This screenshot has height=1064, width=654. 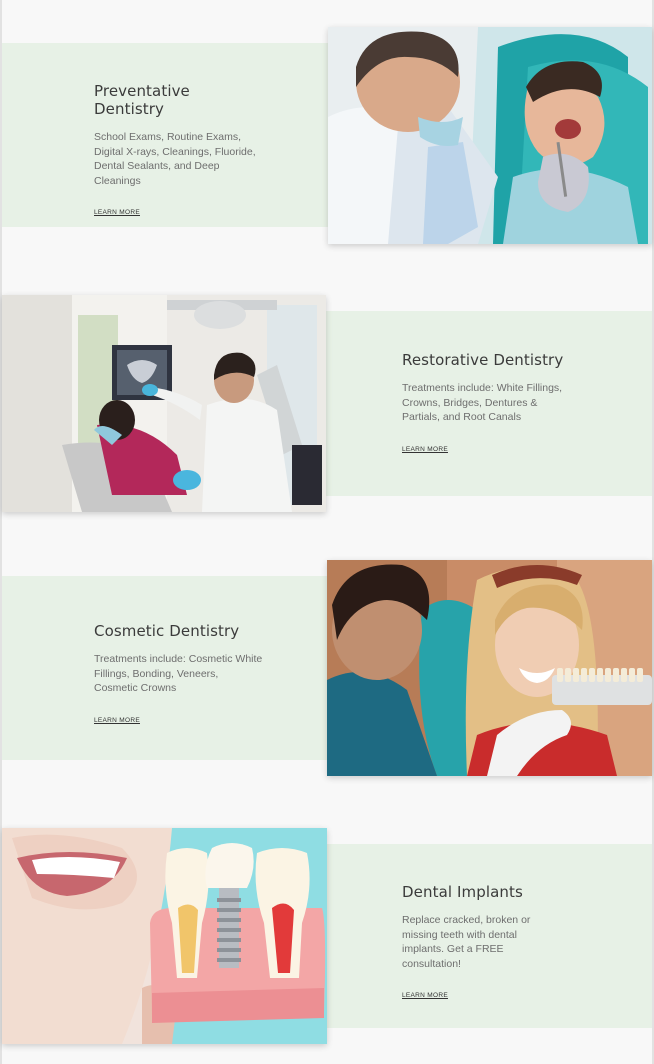 What do you see at coordinates (490, 135) in the screenshot?
I see `dentist-examining-child-photo` at bounding box center [490, 135].